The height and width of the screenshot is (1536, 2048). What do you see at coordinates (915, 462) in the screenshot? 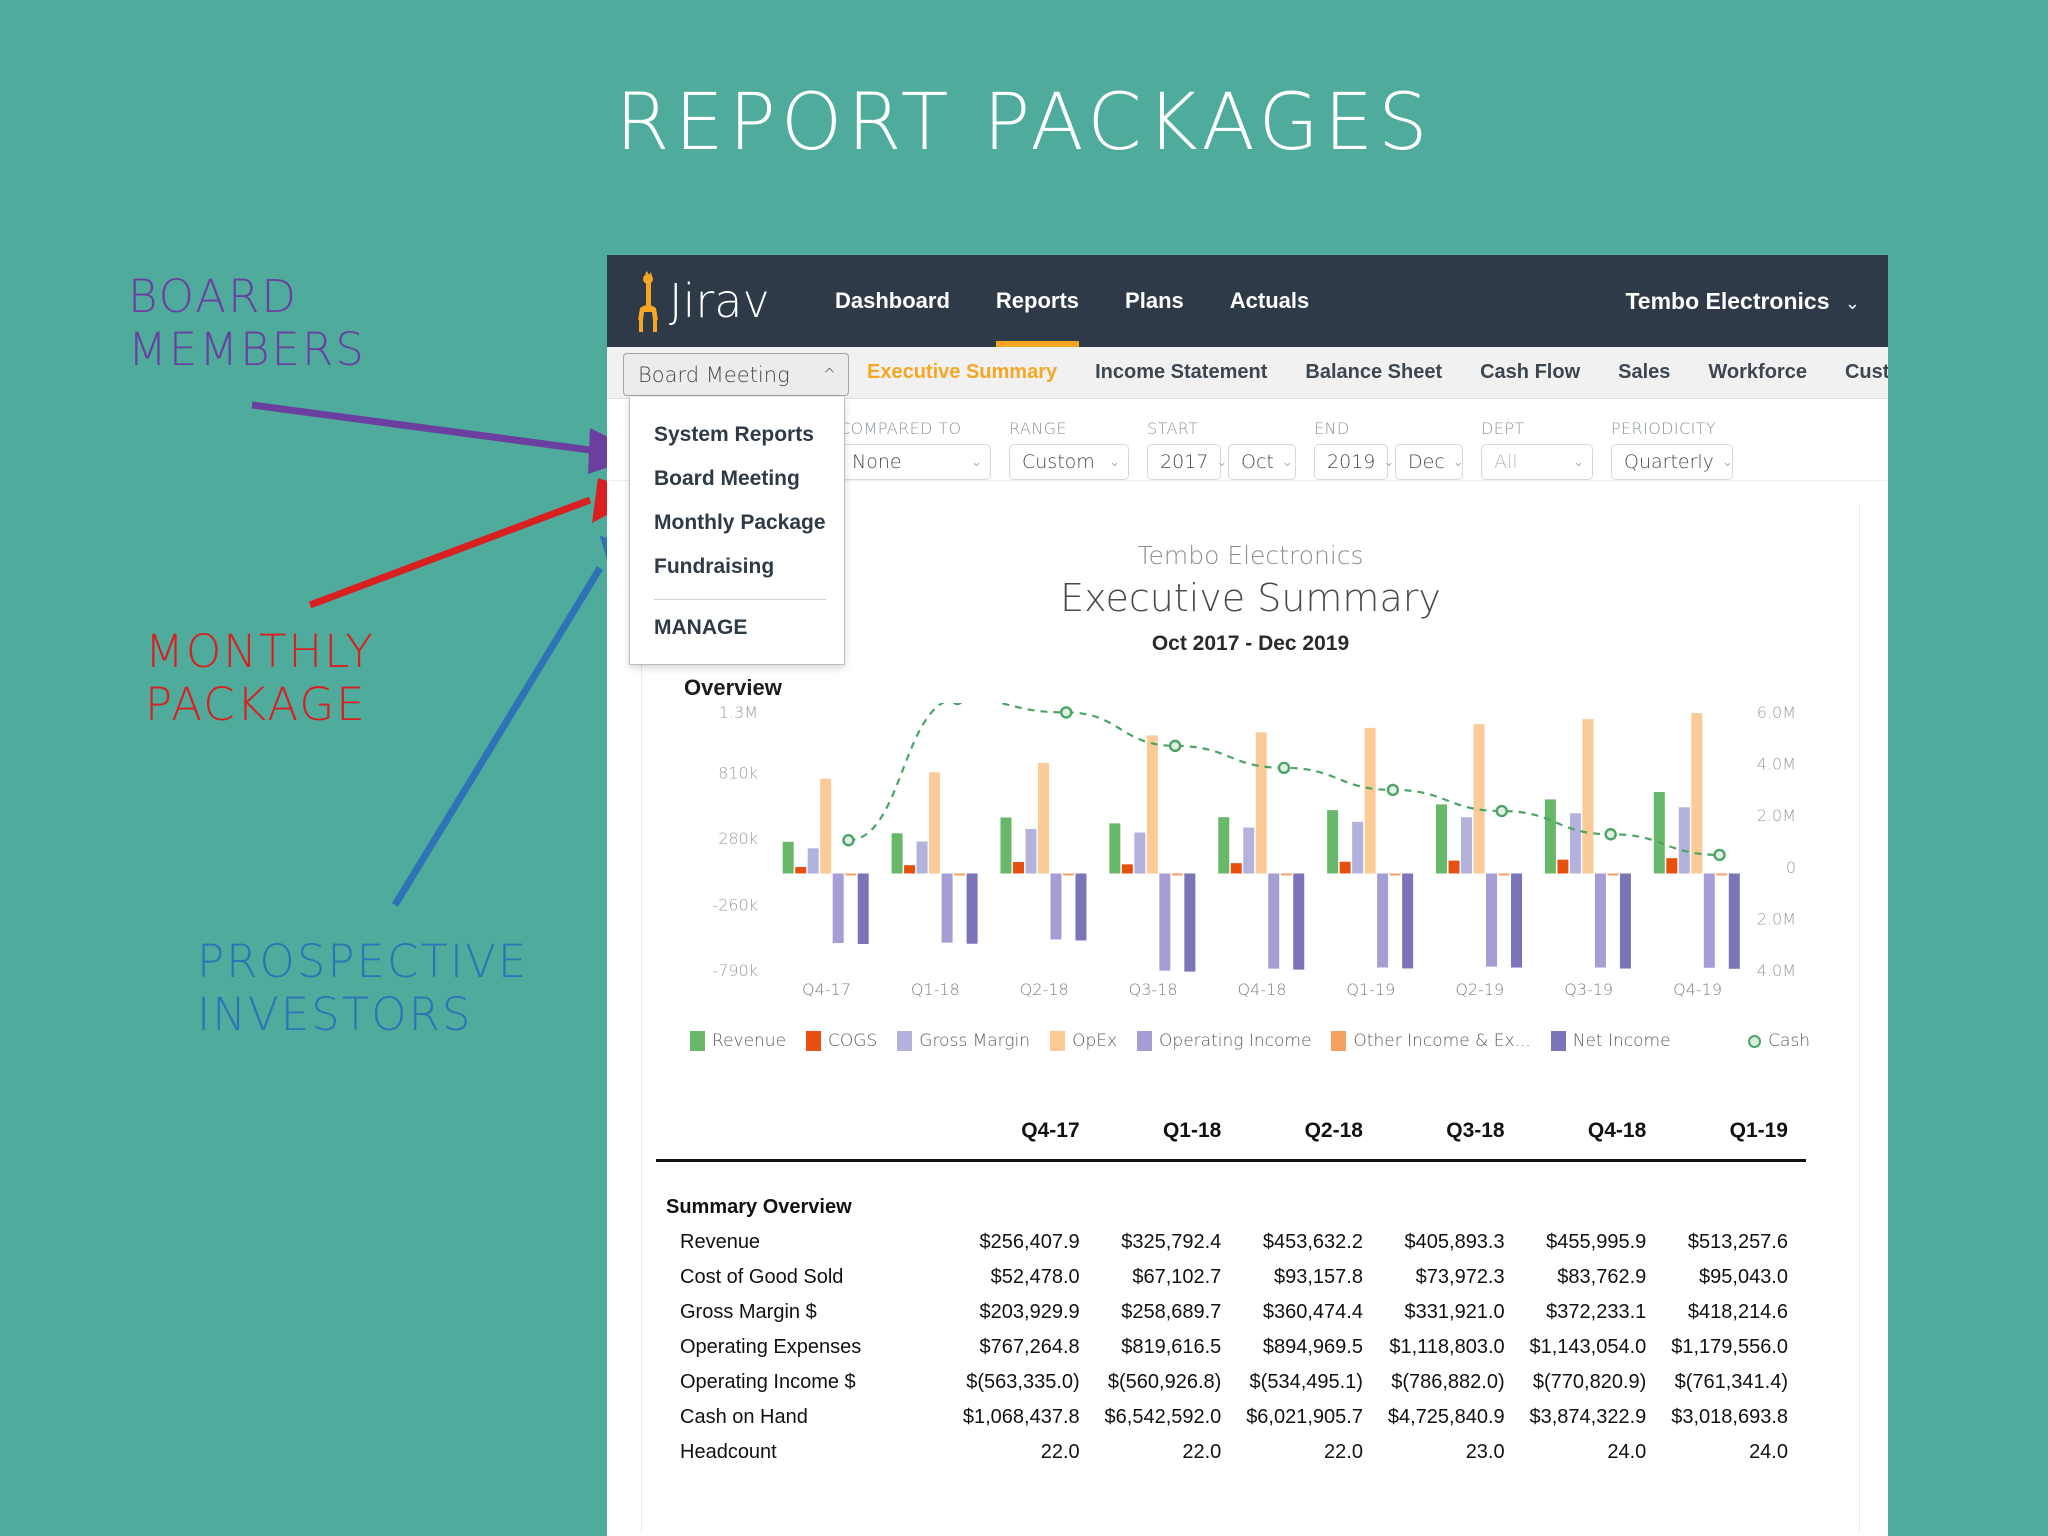
I see `compared-to-select: None ⌄` at bounding box center [915, 462].